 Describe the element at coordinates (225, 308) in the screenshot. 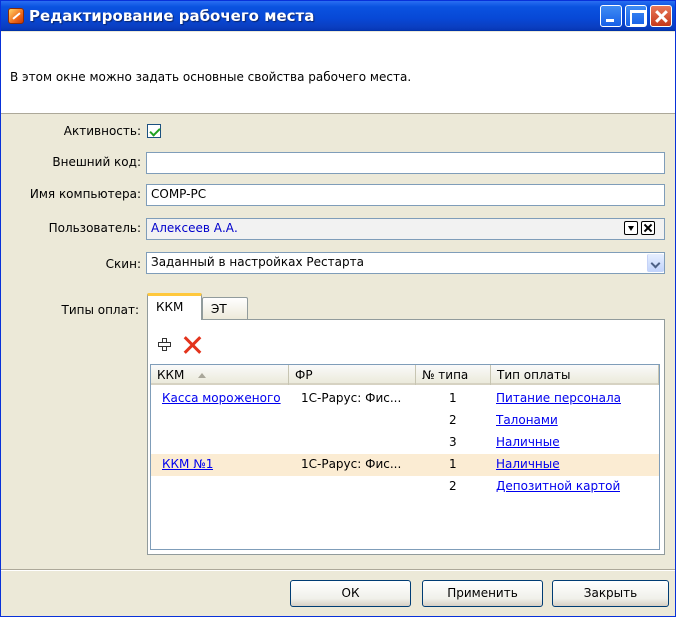

I see `tab-et: ЭТ` at that location.